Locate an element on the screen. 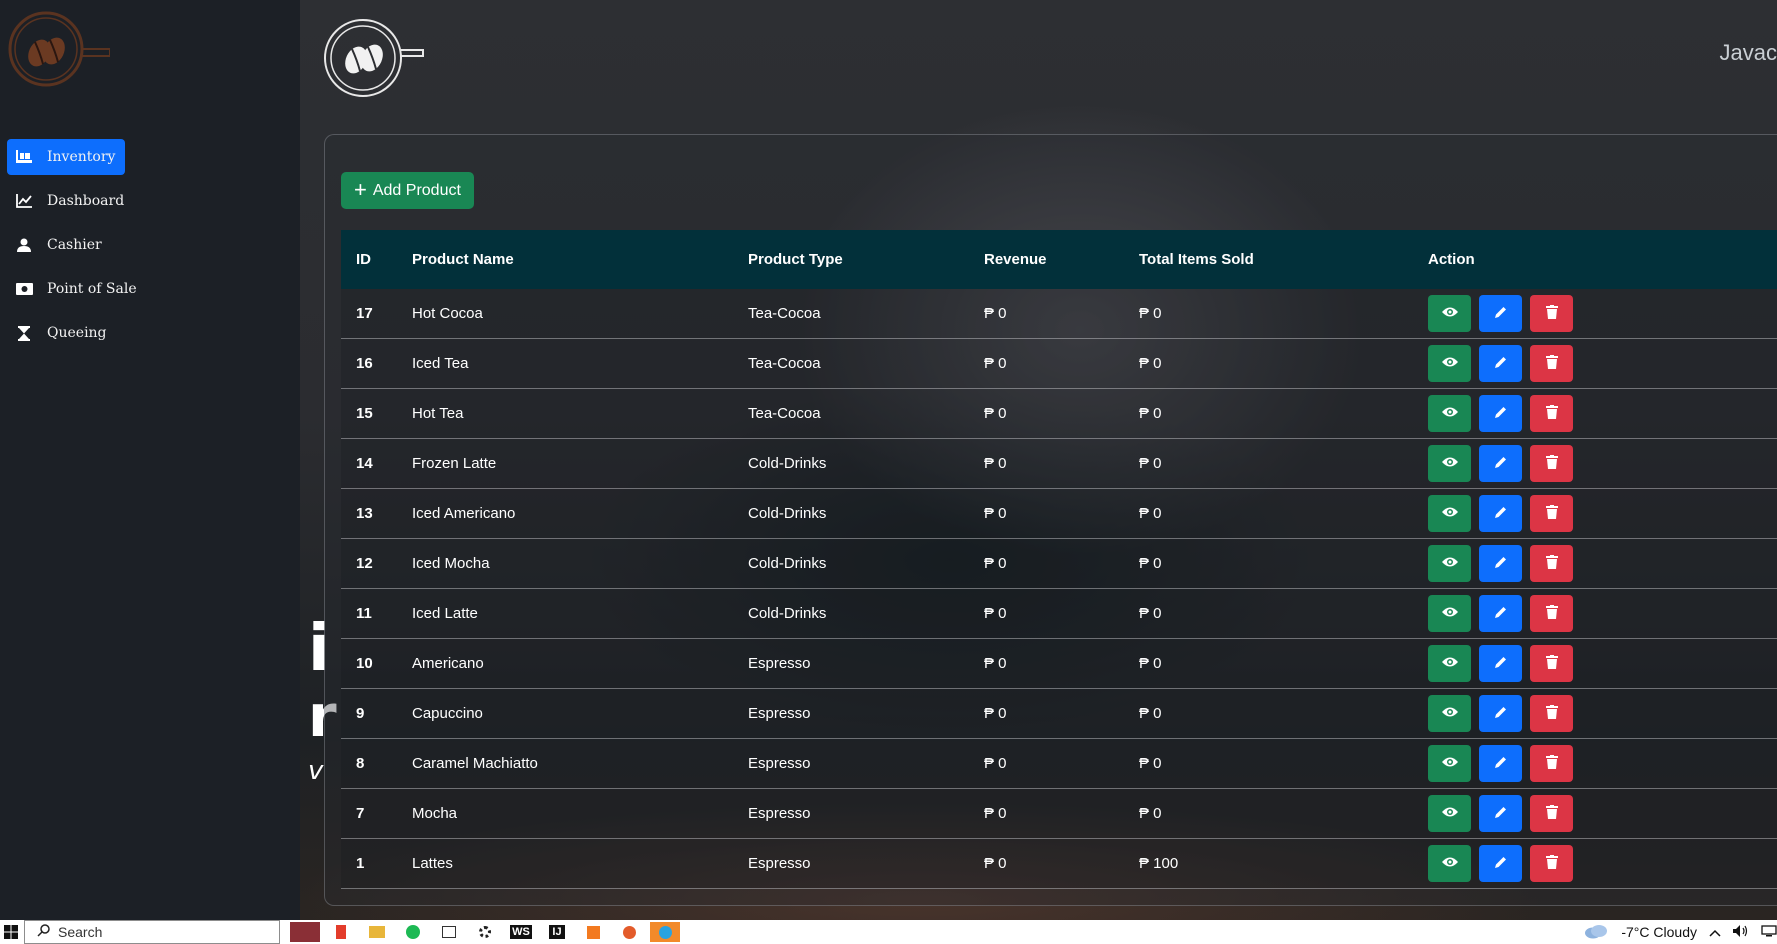 The image size is (1777, 944). table-row: 12 Iced Mocha Cold-Drinks ₱ 0 ₱ 0 is located at coordinates (1059, 564).